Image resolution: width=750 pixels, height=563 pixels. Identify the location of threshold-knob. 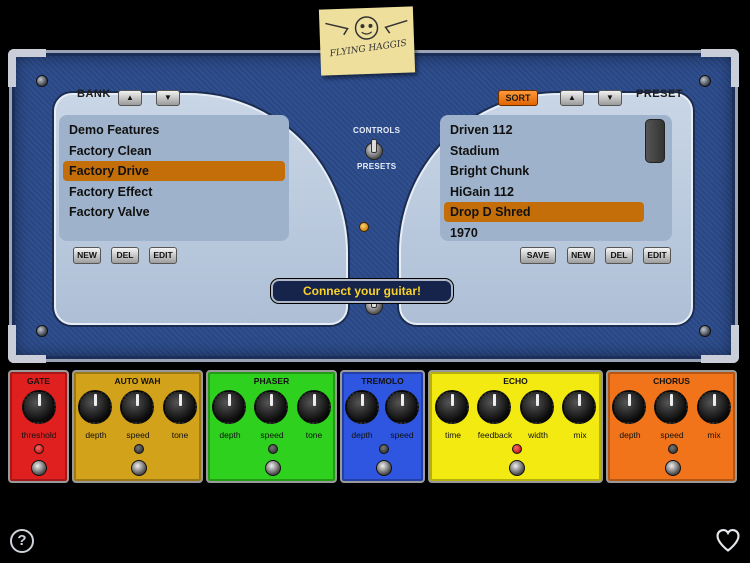
(39, 407).